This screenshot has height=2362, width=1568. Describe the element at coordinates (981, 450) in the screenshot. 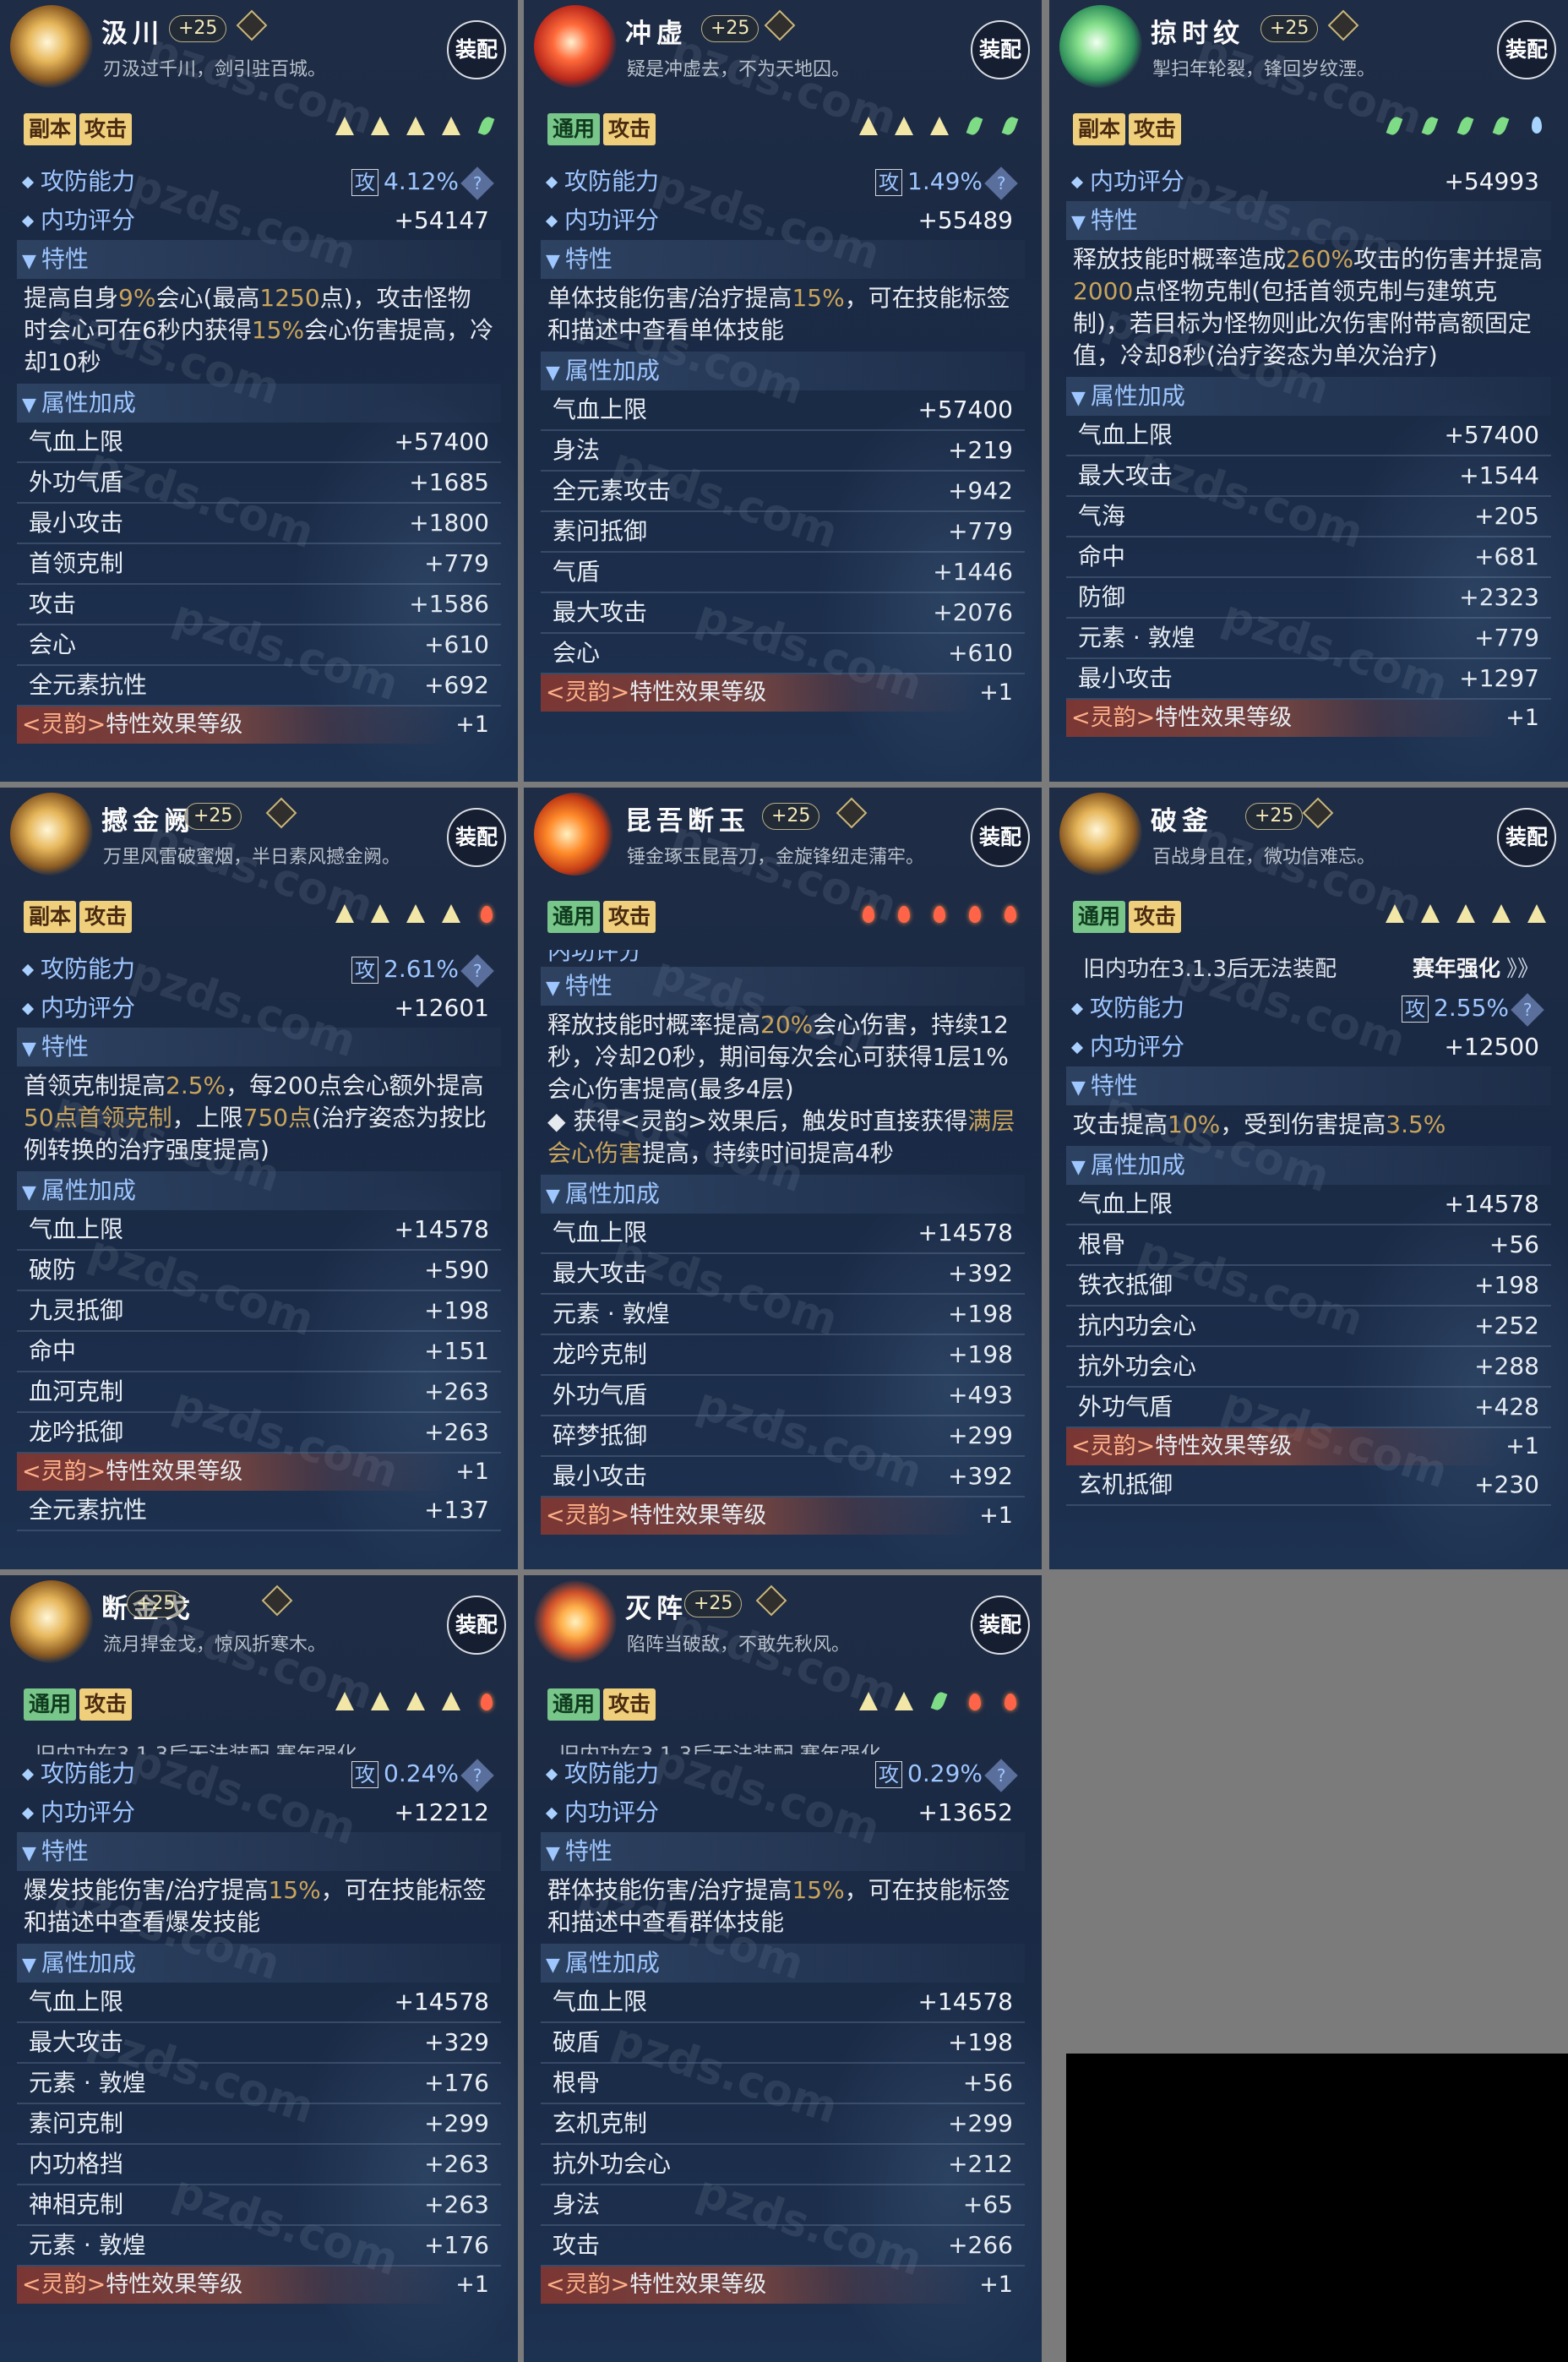

I see `attr-value: +219` at that location.